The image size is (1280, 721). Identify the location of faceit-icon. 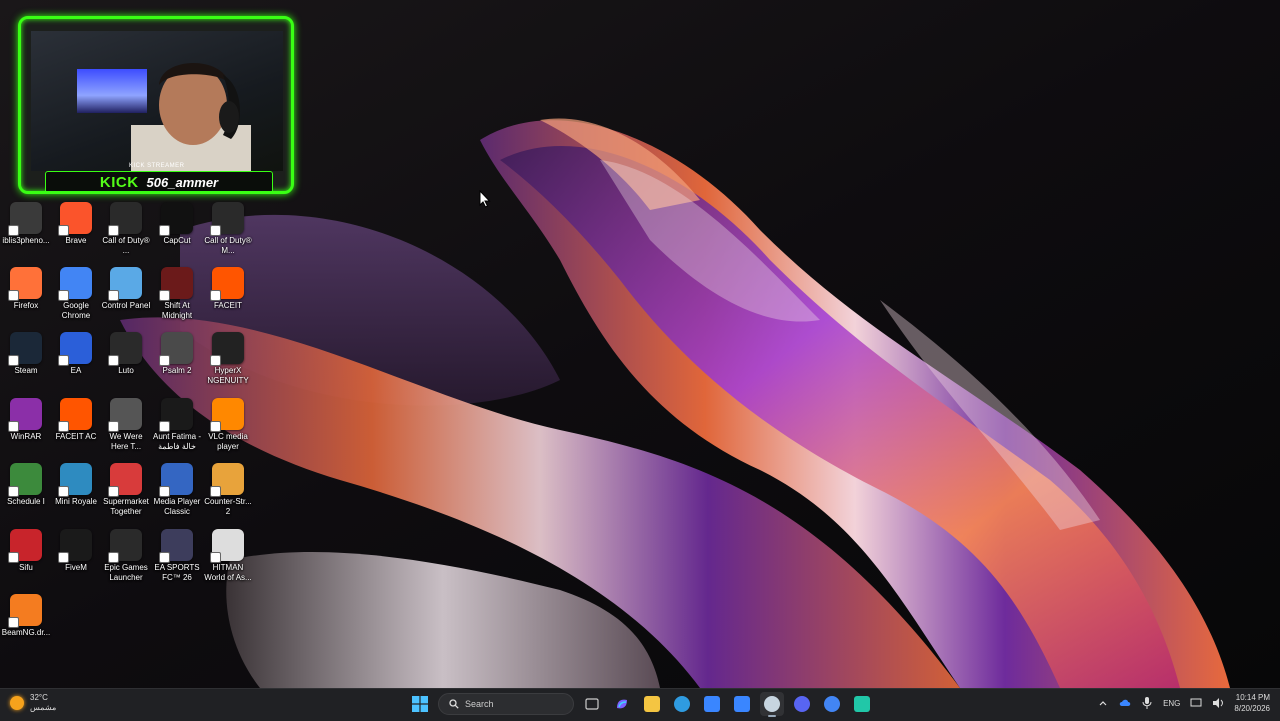
(227, 284).